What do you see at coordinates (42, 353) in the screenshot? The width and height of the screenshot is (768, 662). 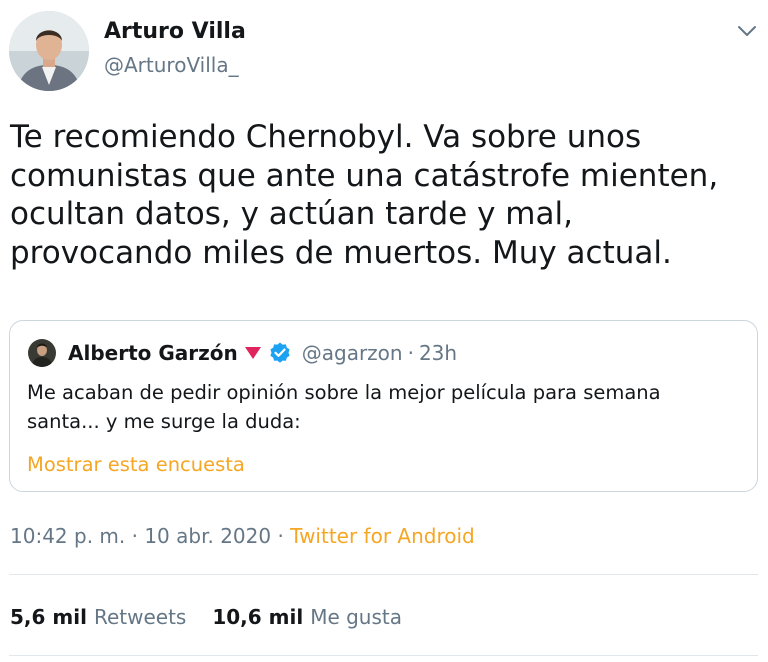 I see `quoted-author-avatar` at bounding box center [42, 353].